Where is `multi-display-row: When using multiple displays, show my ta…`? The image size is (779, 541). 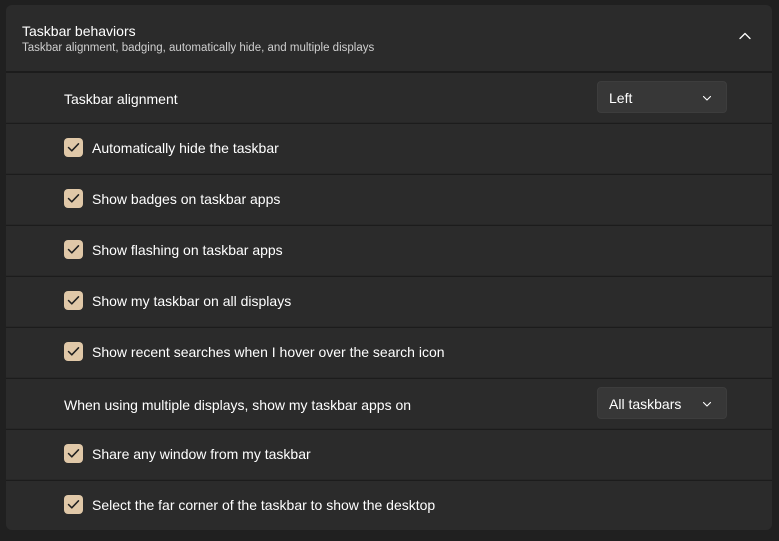
multi-display-row: When using multiple displays, show my ta… is located at coordinates (389, 403).